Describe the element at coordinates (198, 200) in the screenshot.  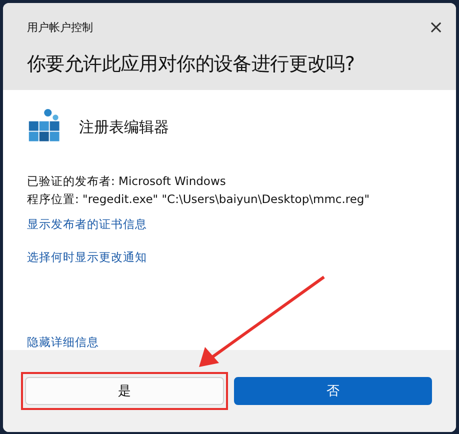
I see `detail-text: 程序位置: "regedit.exe" "C:\Users\baiyun\Desktop\mmc.reg"` at that location.